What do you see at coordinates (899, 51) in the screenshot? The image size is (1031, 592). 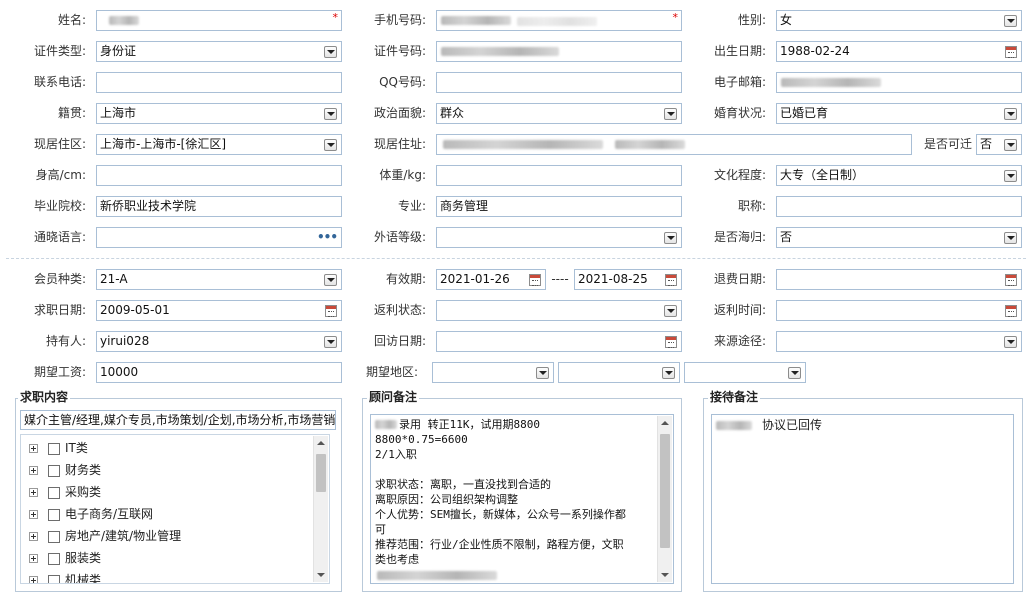 I see `birth-date-field: 1988-02-24` at bounding box center [899, 51].